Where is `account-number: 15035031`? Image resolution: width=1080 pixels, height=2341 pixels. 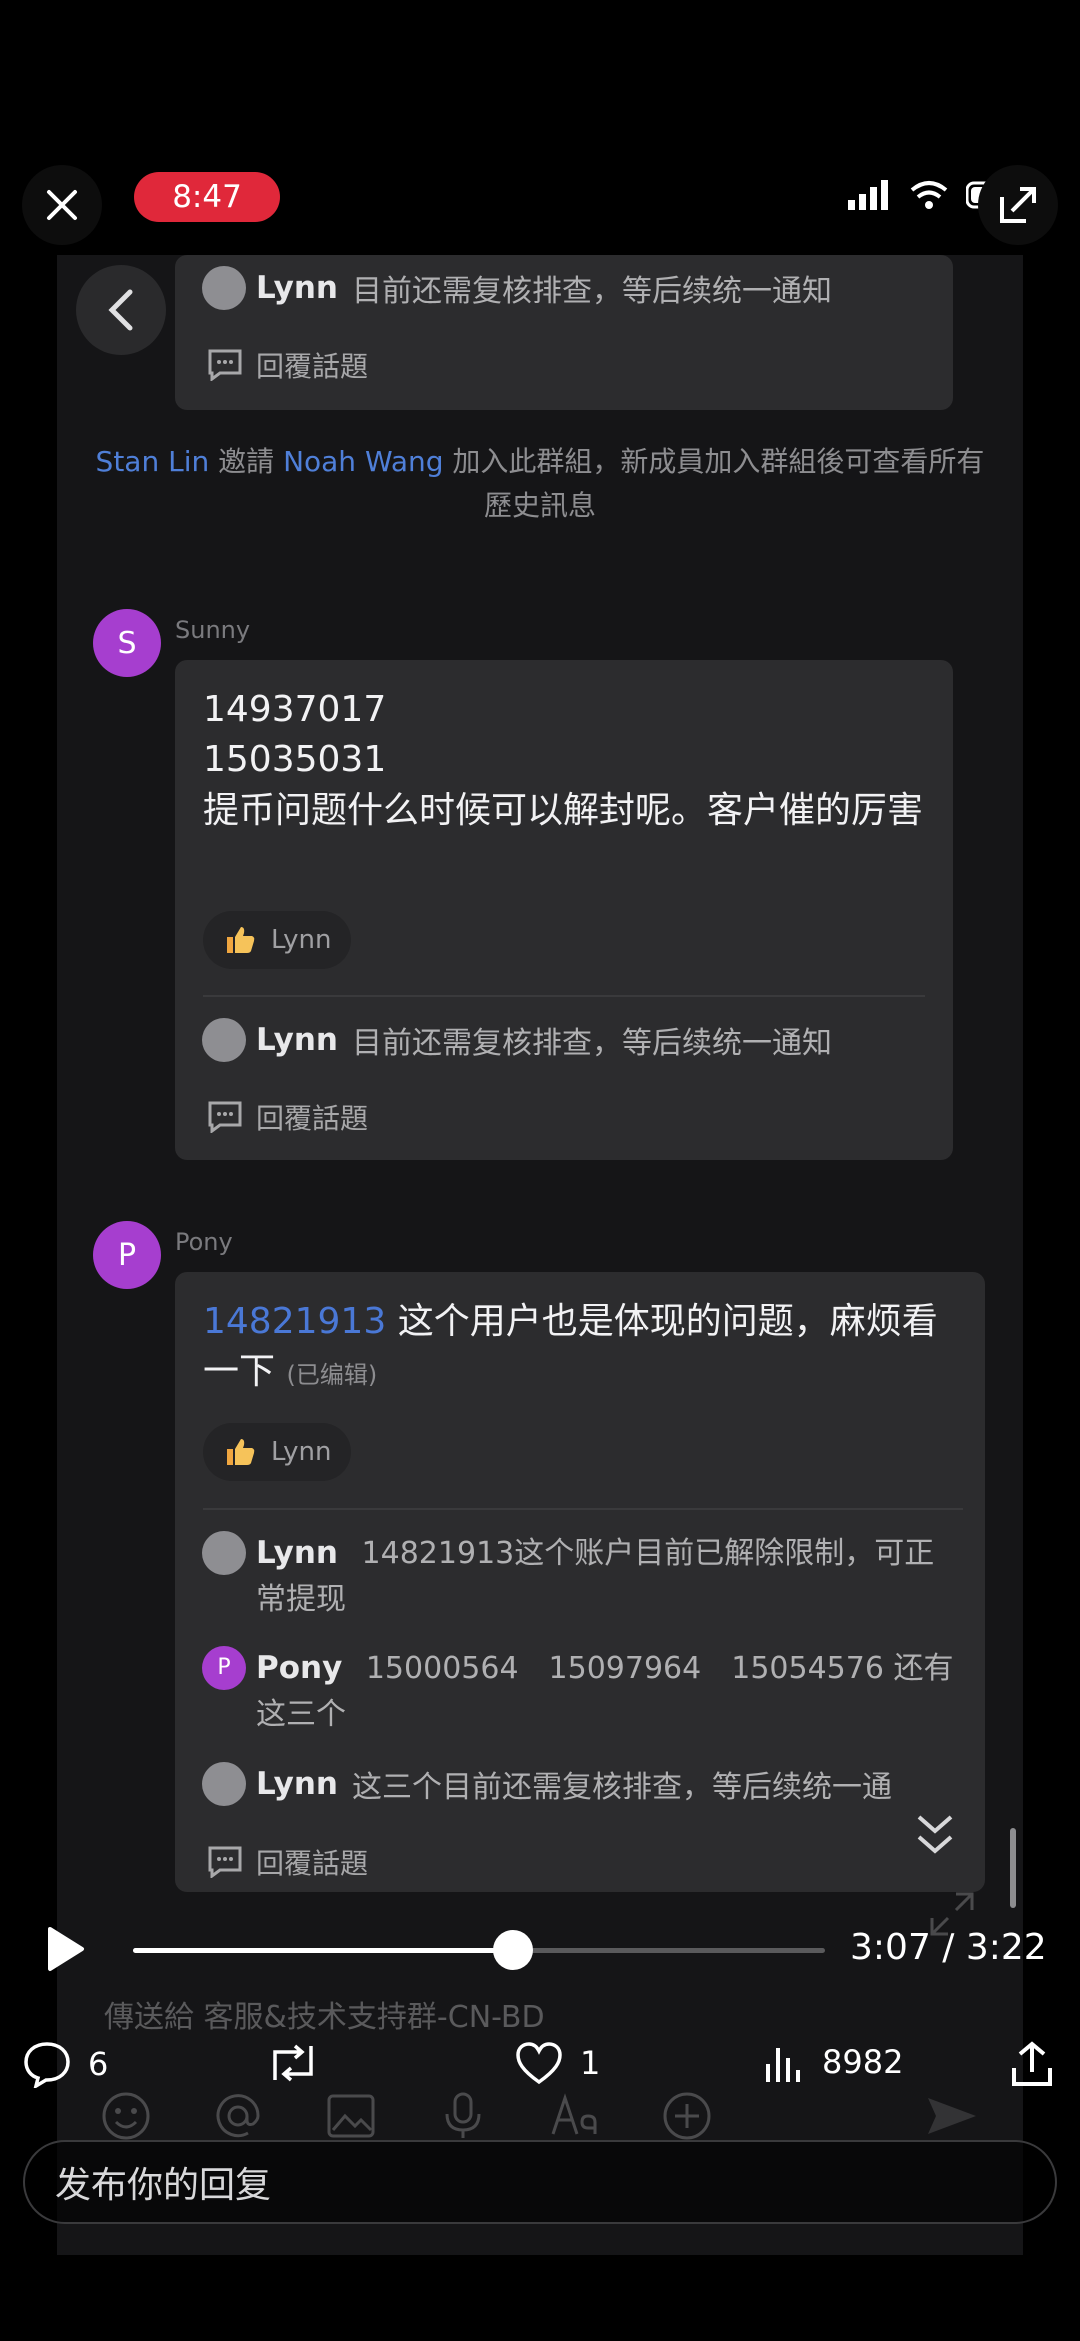 account-number: 15035031 is located at coordinates (294, 760).